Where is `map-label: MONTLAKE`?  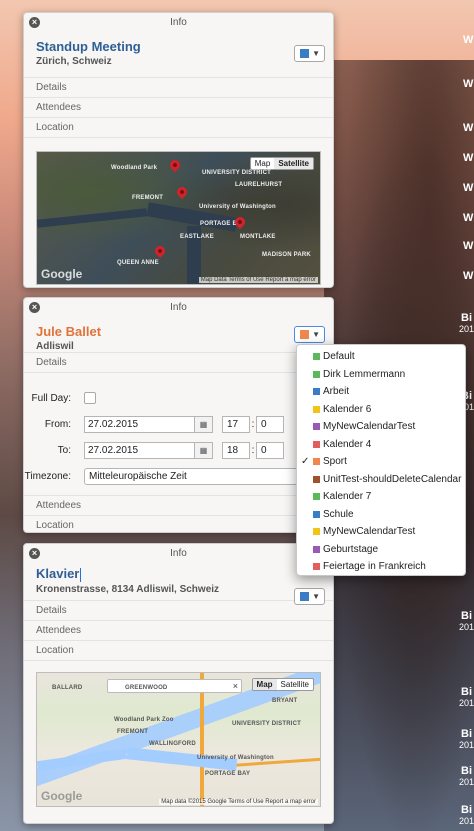
map-label: MONTLAKE is located at coordinates (258, 237).